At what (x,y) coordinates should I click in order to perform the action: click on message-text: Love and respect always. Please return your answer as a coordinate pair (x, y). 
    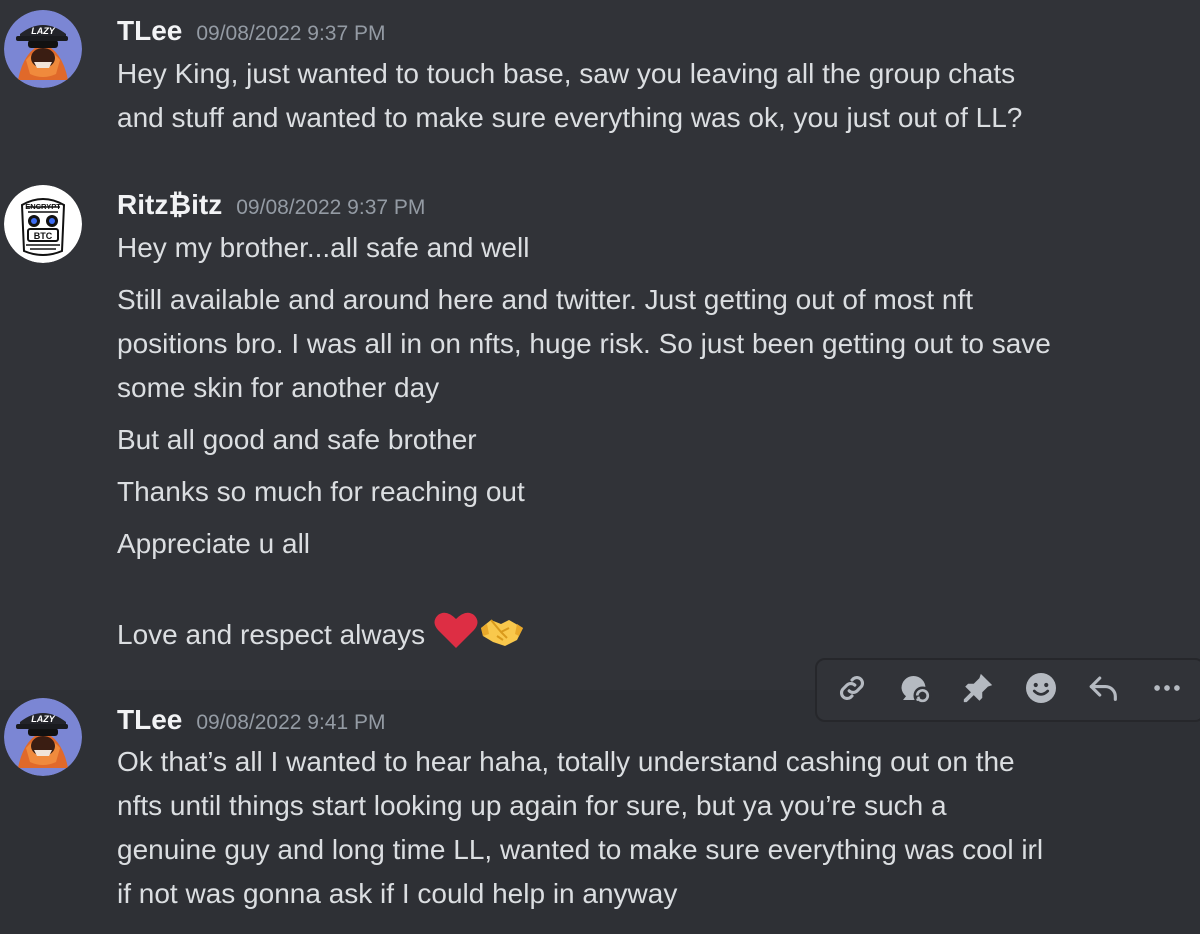
    Looking at the image, I should click on (271, 634).